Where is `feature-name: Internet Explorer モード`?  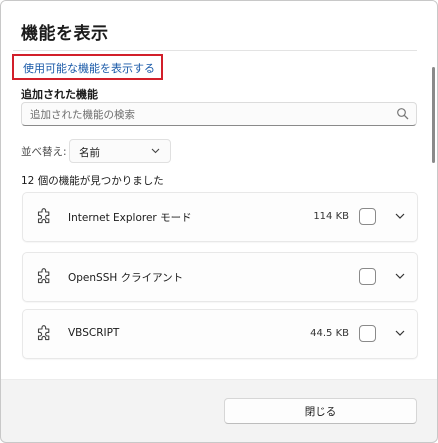 feature-name: Internet Explorer モード is located at coordinates (130, 218).